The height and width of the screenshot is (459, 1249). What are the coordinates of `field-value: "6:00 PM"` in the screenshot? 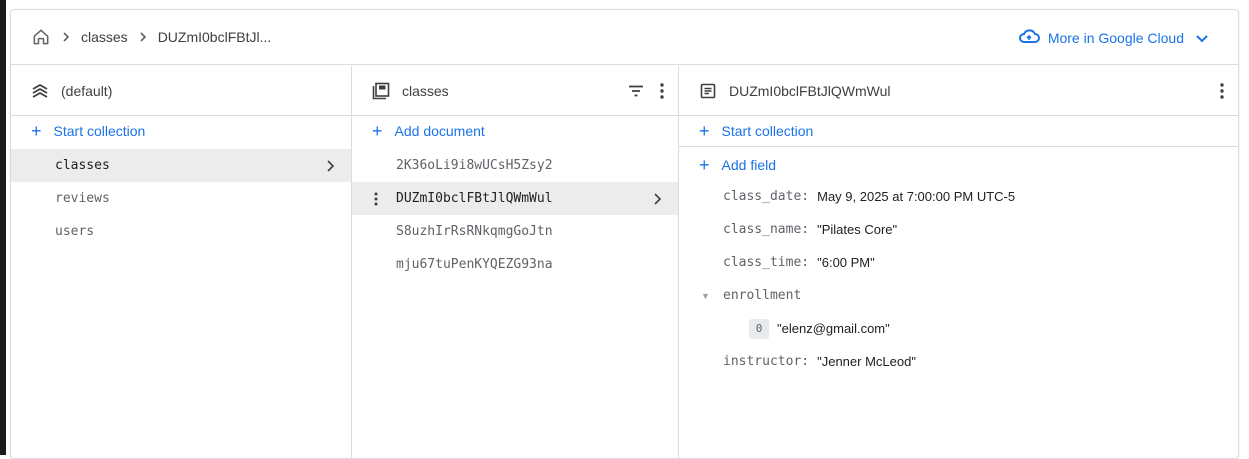 It's located at (846, 262).